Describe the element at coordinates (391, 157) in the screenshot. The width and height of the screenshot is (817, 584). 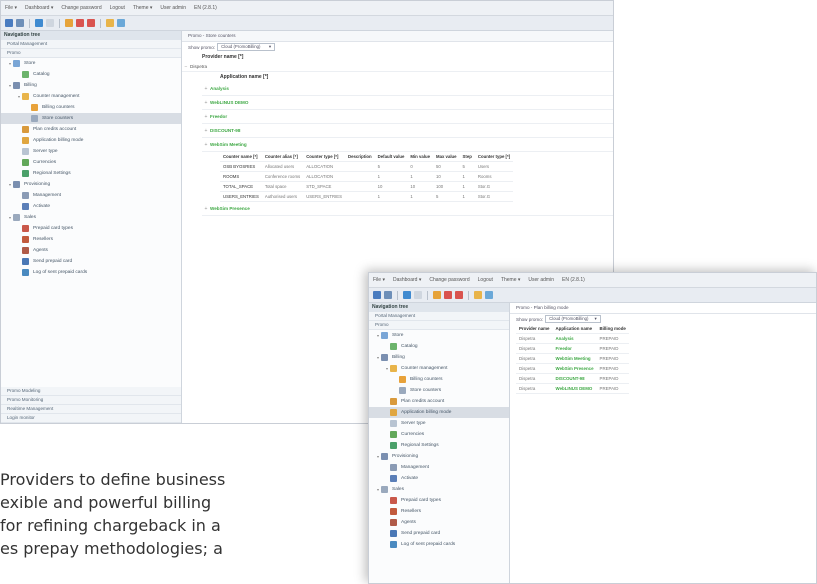
I see `column-header: Default value` at that location.